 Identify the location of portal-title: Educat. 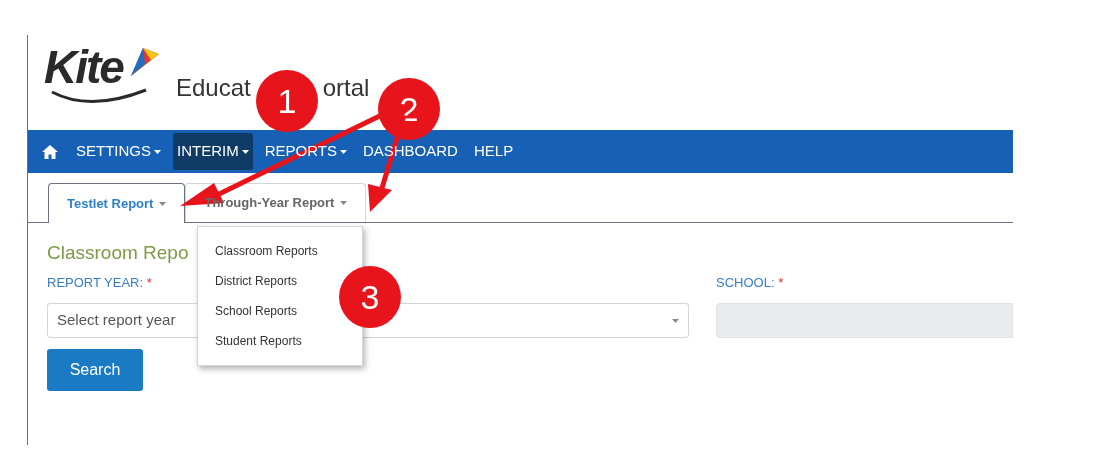
(213, 88).